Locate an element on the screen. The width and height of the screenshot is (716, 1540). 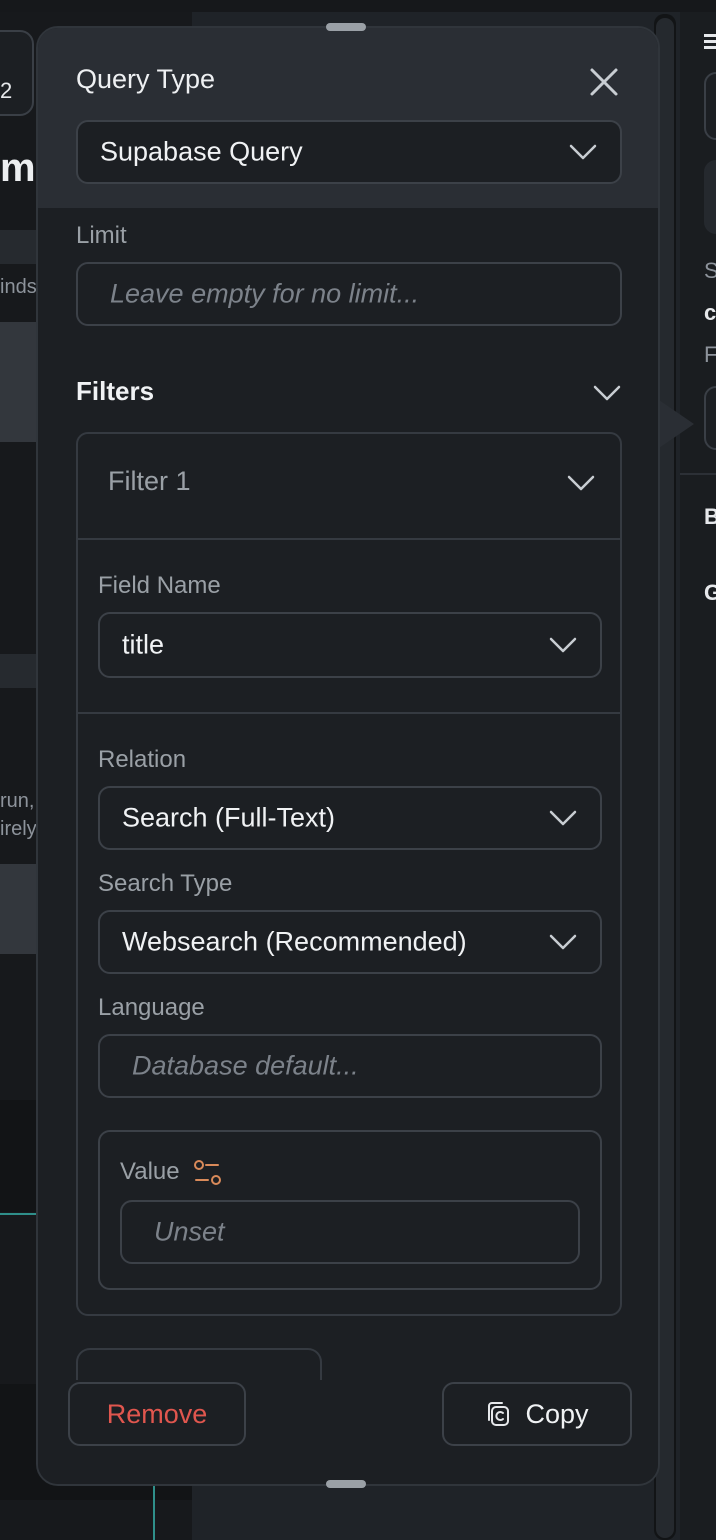
drag-handle-bottom is located at coordinates (346, 1484).